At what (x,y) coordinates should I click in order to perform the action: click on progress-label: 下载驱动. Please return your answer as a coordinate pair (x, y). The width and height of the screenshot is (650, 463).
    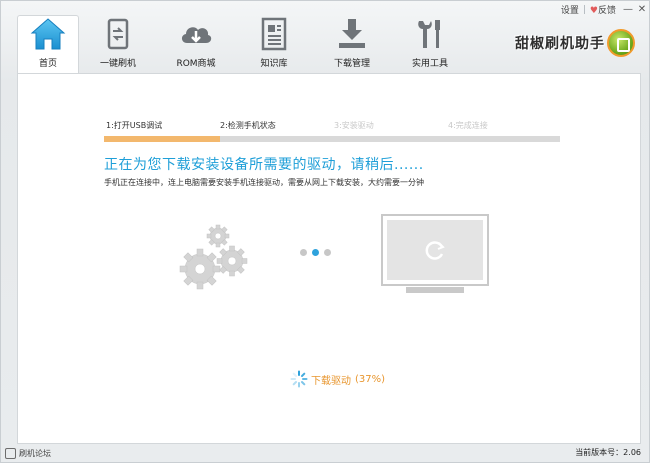
    Looking at the image, I should click on (331, 381).